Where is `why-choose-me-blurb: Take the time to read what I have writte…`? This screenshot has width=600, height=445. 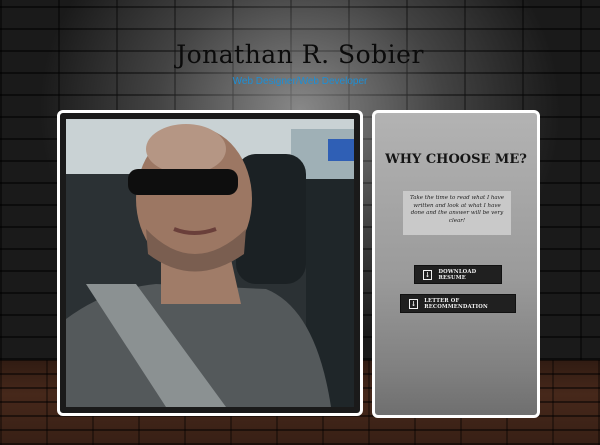 why-choose-me-blurb: Take the time to read what I have writte… is located at coordinates (457, 213).